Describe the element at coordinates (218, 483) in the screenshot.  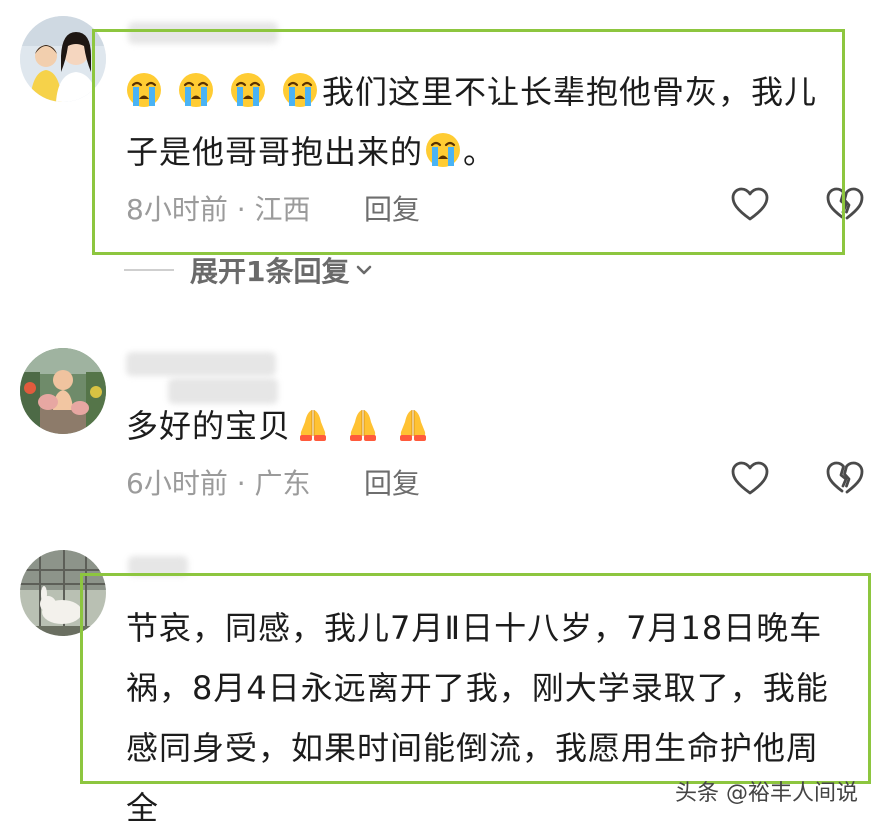
I see `time-location: 6小时前 · 广东` at that location.